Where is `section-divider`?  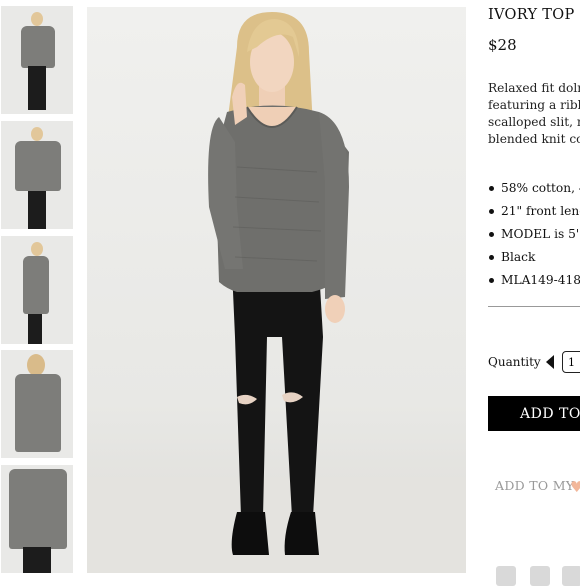 section-divider is located at coordinates (534, 306).